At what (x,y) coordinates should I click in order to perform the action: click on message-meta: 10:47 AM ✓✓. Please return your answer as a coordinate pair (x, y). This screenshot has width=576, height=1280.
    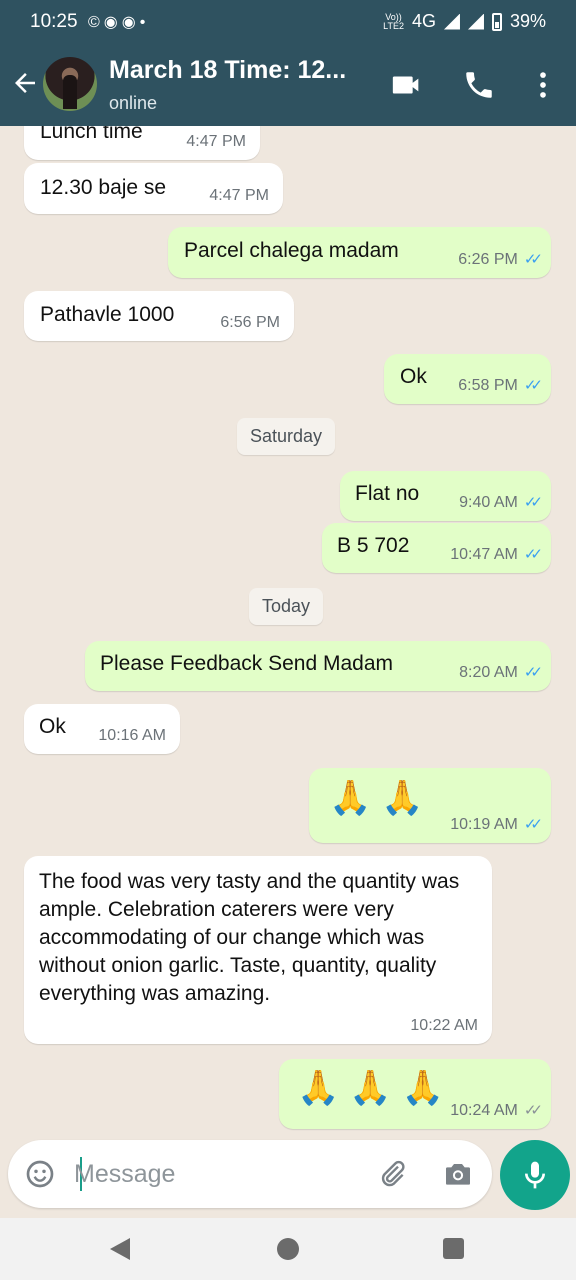
    Looking at the image, I should click on (496, 554).